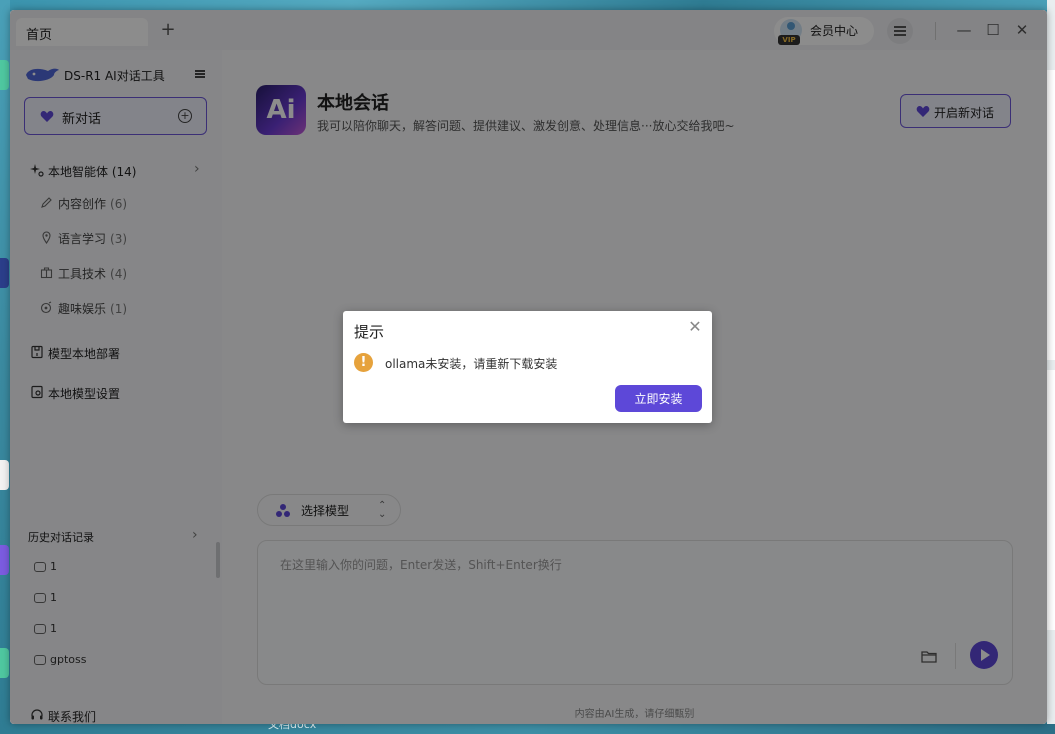 The height and width of the screenshot is (734, 1055). Describe the element at coordinates (527, 5) in the screenshot. I see `desktop-top-strip` at that location.